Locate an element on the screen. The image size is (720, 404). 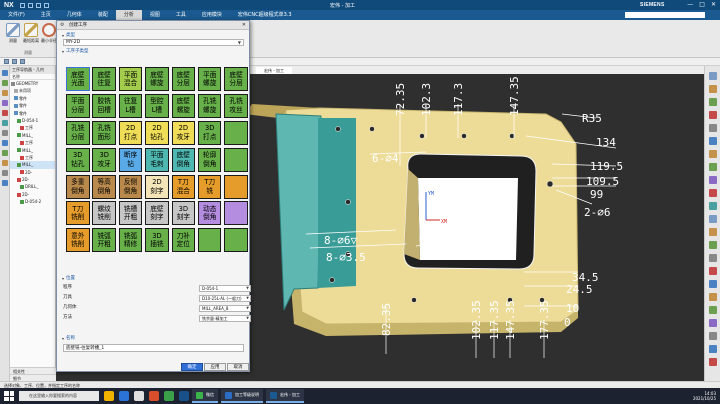
maximize-button: □ is located at coordinates (702, 4).